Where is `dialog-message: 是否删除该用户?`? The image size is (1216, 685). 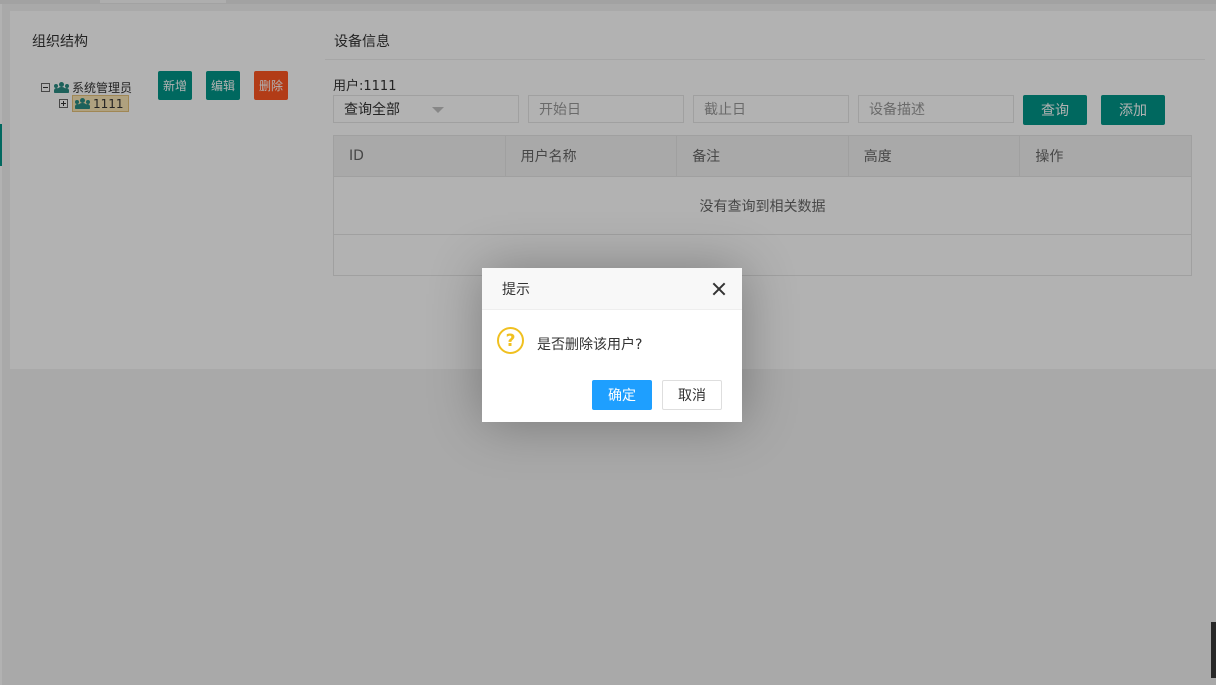 dialog-message: 是否删除该用户? is located at coordinates (590, 345).